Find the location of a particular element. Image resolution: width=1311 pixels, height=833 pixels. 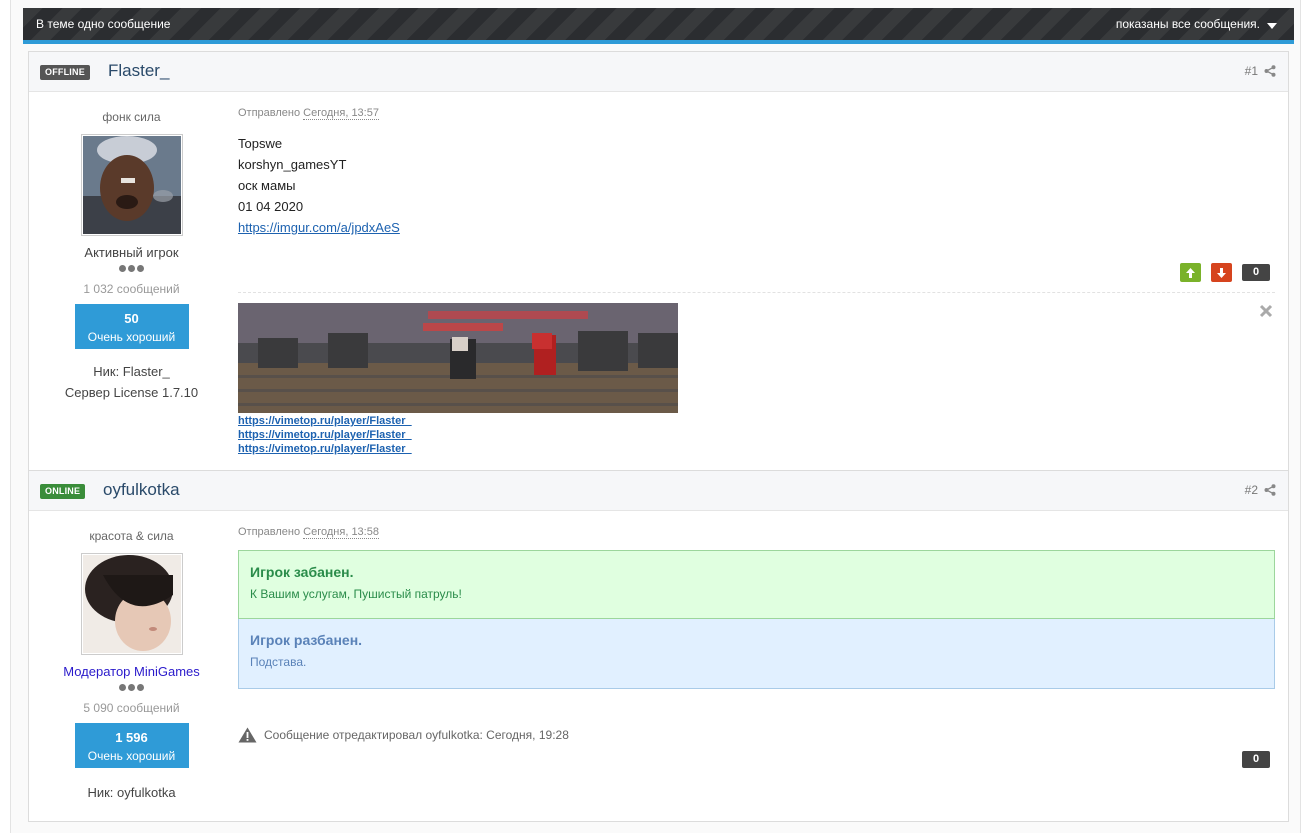

unban-alert-title: Игрок разбанен. is located at coordinates (306, 640).